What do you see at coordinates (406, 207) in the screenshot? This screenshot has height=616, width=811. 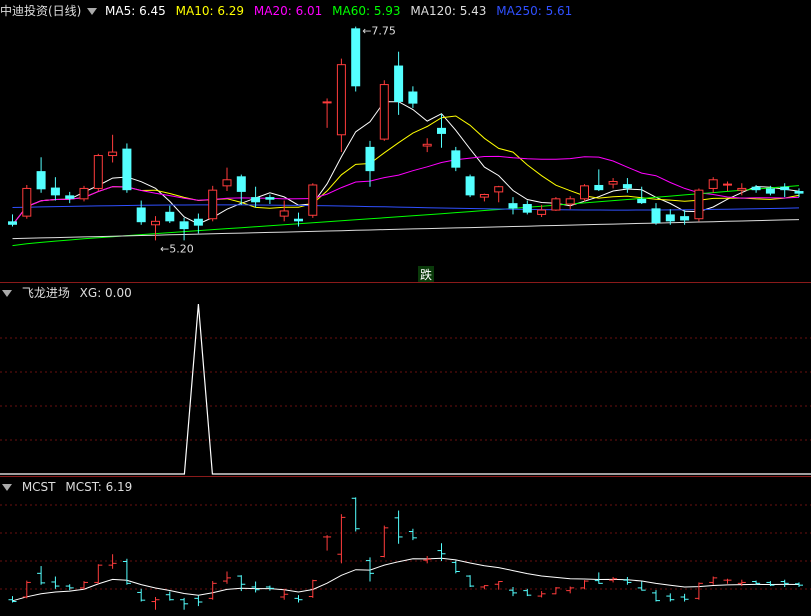 I see `ma250-line` at bounding box center [406, 207].